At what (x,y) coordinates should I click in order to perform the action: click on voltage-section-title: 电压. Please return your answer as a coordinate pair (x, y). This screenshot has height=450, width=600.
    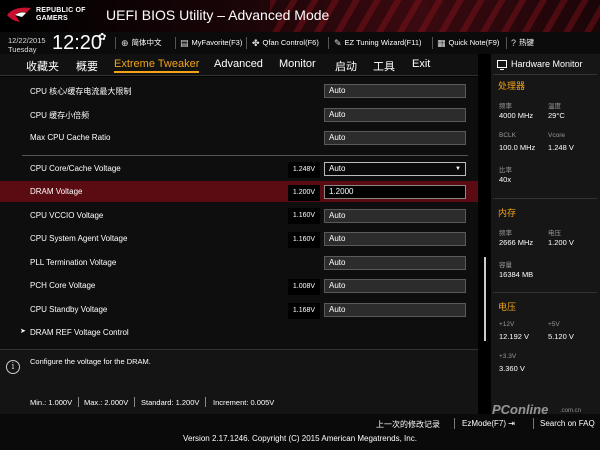
    Looking at the image, I should click on (507, 307).